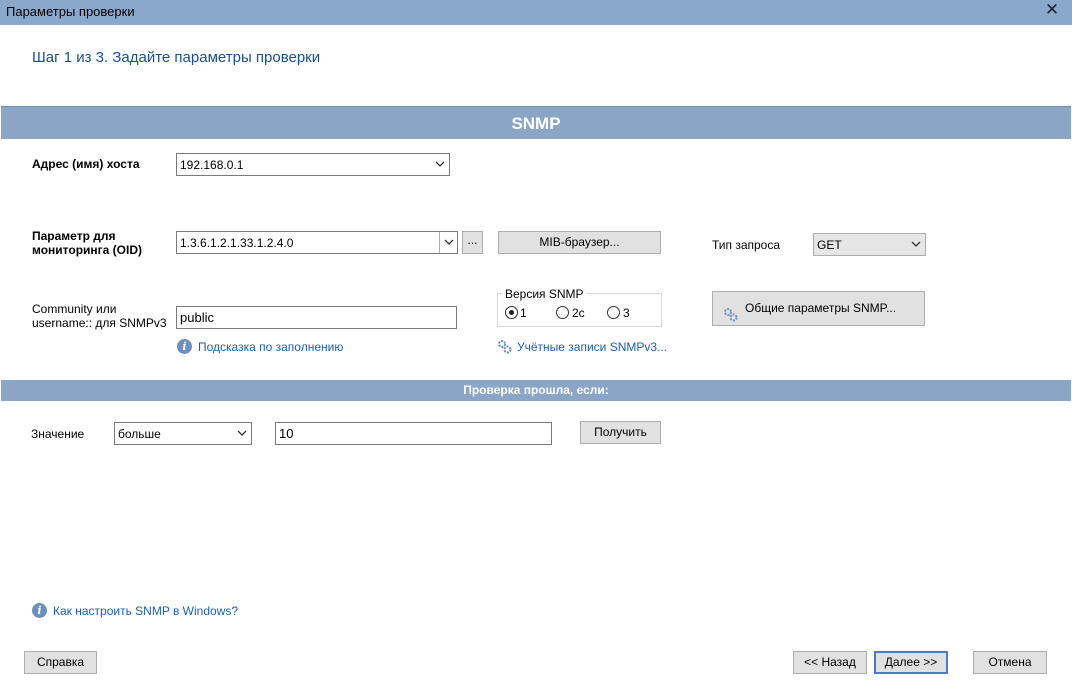  What do you see at coordinates (523, 313) in the screenshot?
I see `radio-snmp-v1-label: 1` at bounding box center [523, 313].